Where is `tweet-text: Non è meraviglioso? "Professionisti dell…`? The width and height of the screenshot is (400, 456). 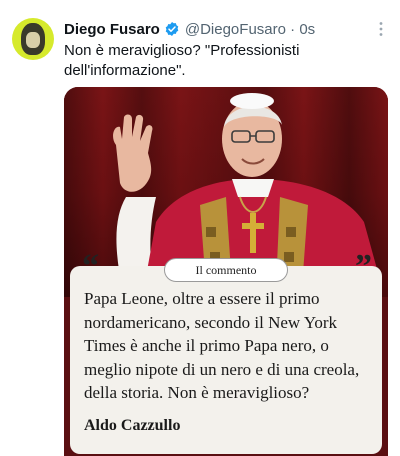
tweet-text: Non è meraviglioso? "Professionisti dell… is located at coordinates (182, 60).